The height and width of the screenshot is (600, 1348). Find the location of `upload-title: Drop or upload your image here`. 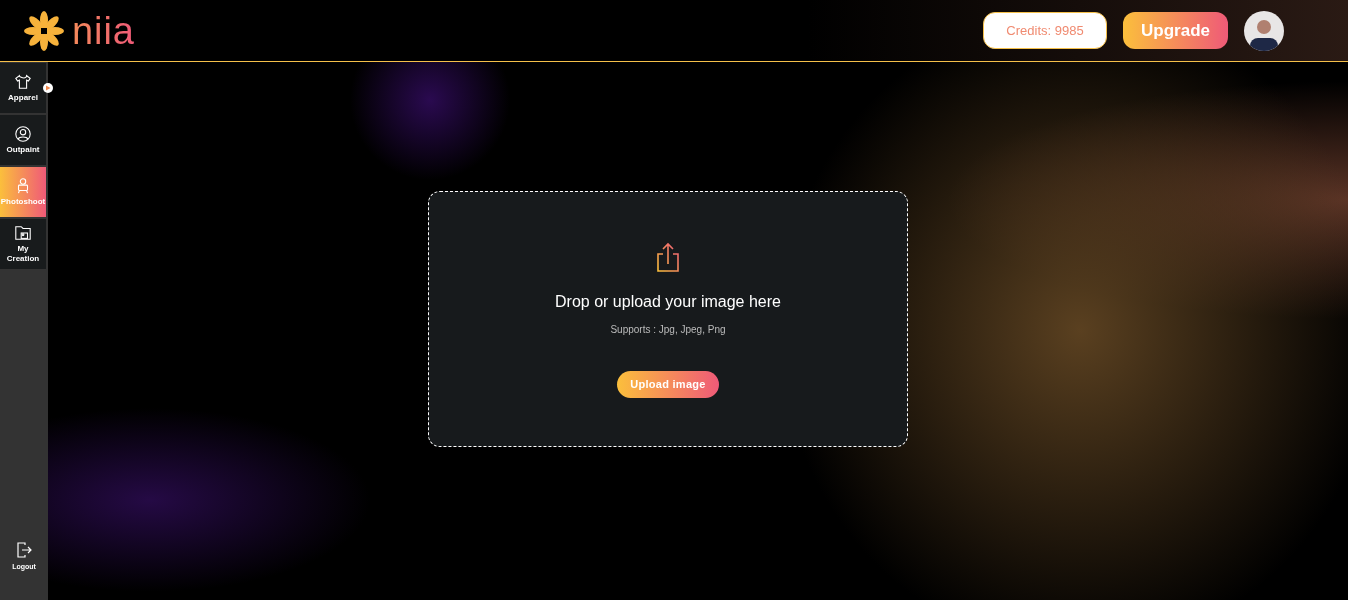

upload-title: Drop or upload your image here is located at coordinates (668, 302).